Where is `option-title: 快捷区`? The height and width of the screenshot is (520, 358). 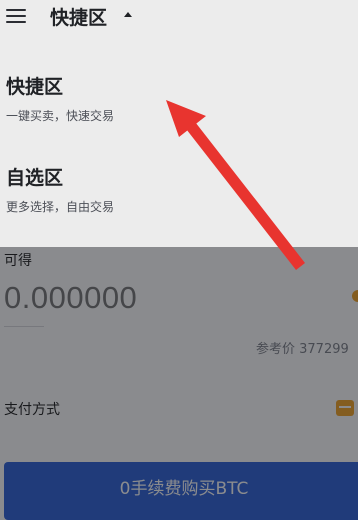 option-title: 快捷区 is located at coordinates (35, 87).